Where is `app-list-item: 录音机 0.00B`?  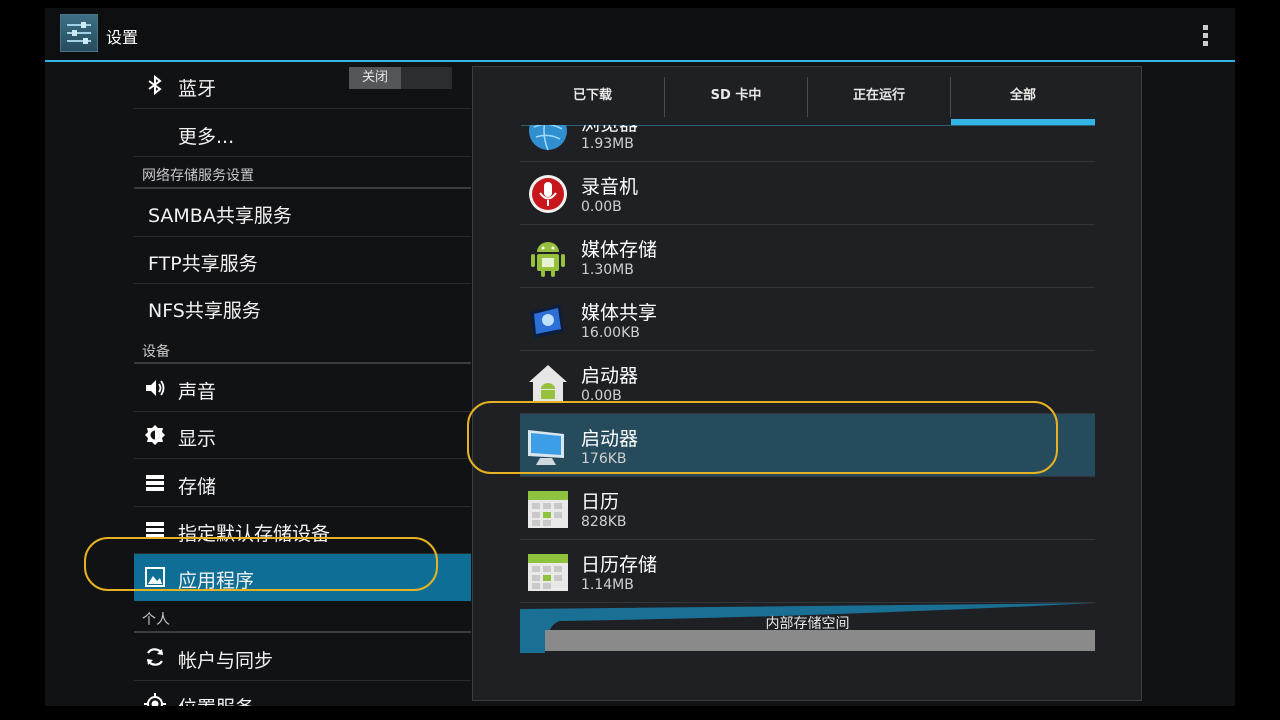 app-list-item: 录音机 0.00B is located at coordinates (807, 193).